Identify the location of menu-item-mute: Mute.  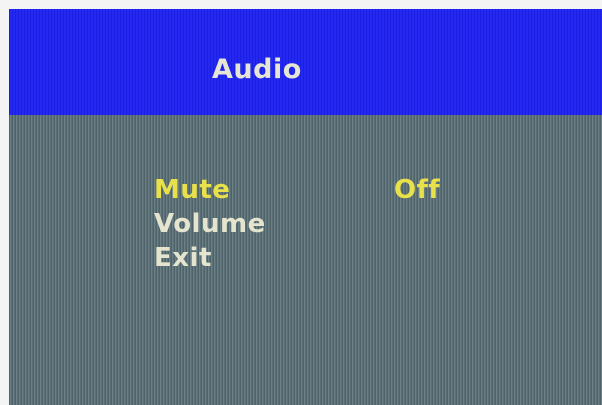
(192, 190).